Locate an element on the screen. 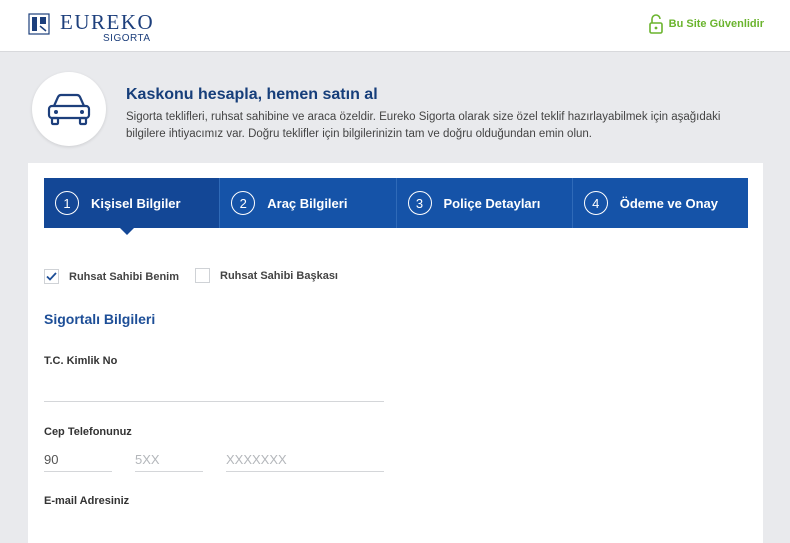 This screenshot has height=543, width=790. car-icon is located at coordinates (69, 109).